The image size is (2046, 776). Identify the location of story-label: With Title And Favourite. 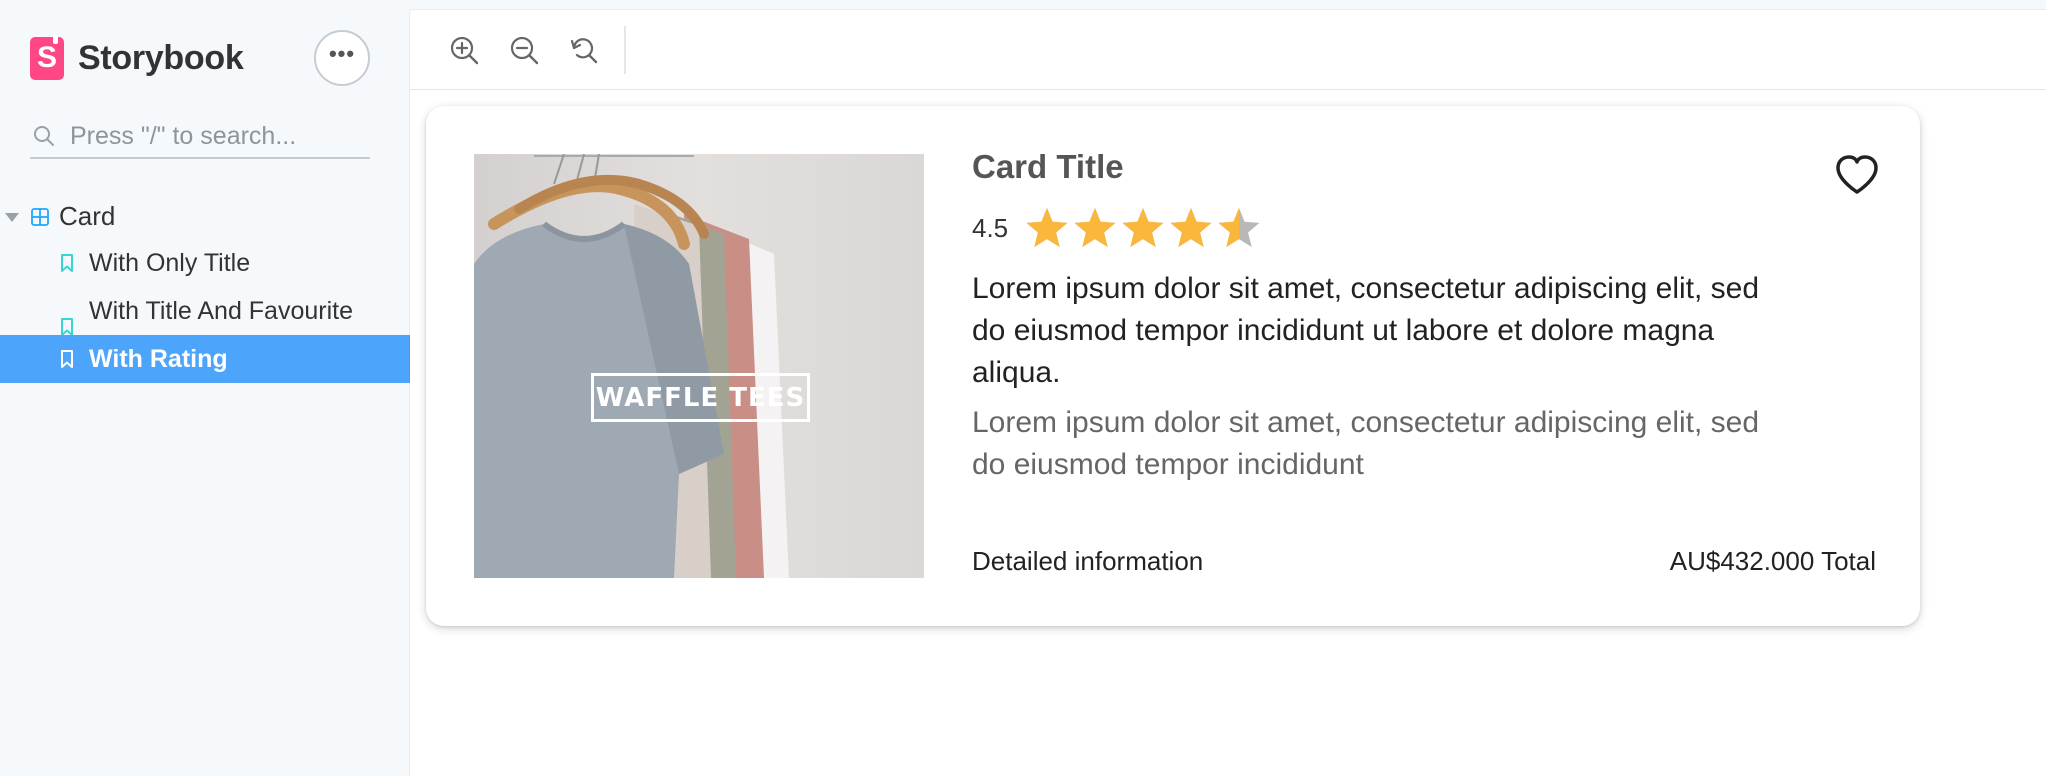
(221, 311).